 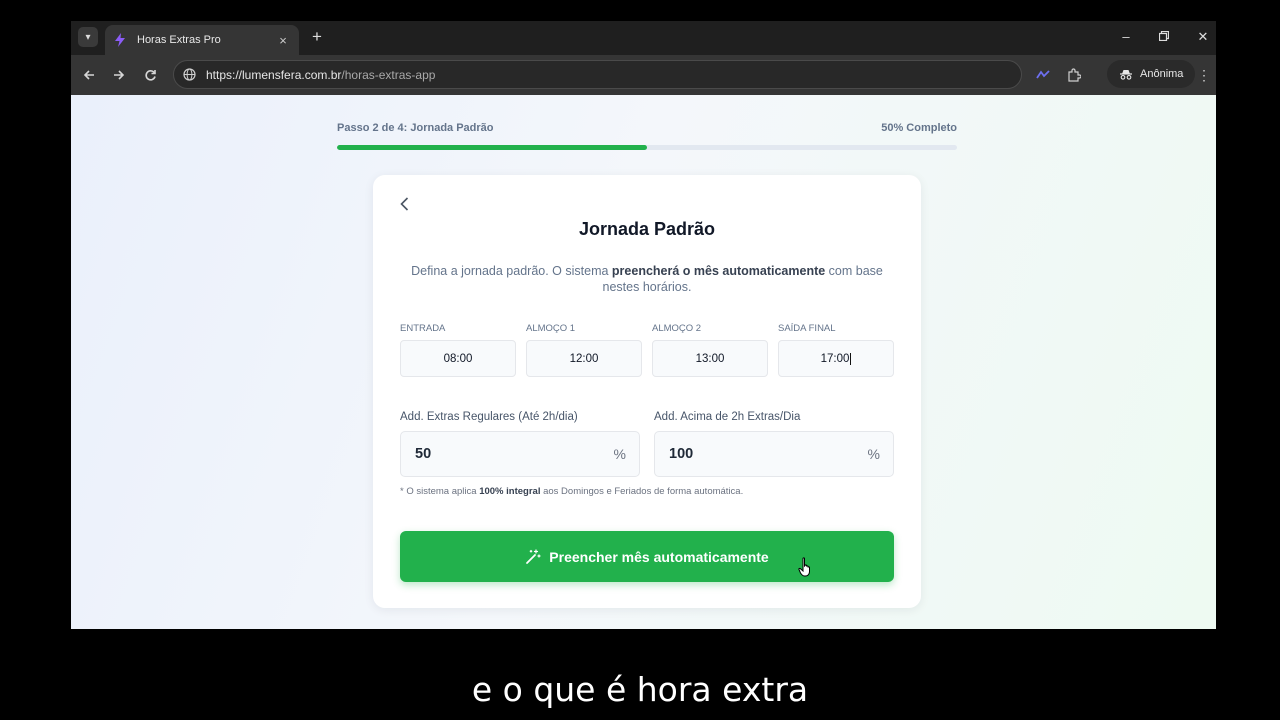 I want to click on almoco-2-input: 13:00, so click(x=710, y=358).